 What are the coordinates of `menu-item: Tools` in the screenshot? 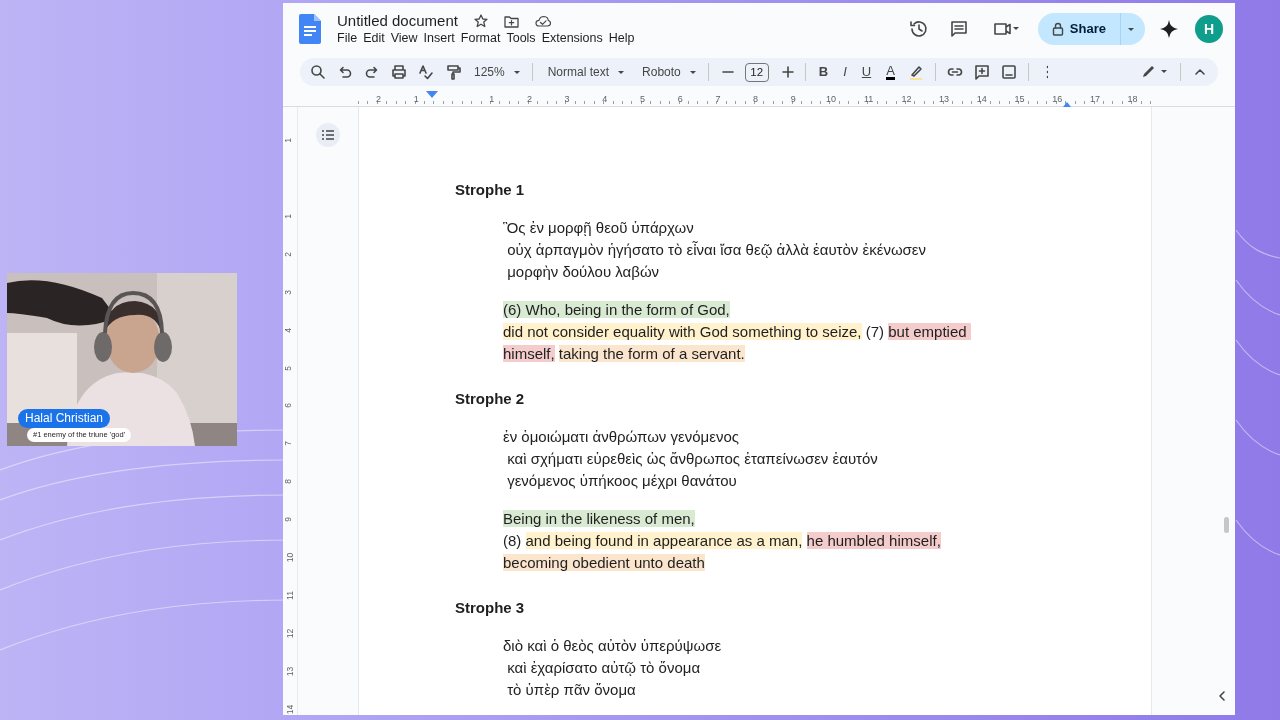 It's located at (521, 38).